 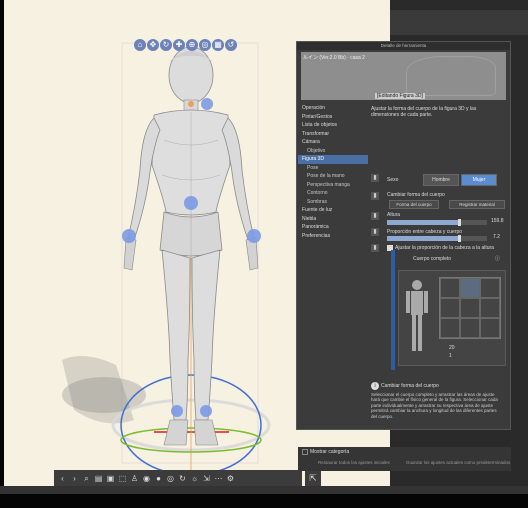 What do you see at coordinates (450, 356) in the screenshot?
I see `value-2: 1` at bounding box center [450, 356].